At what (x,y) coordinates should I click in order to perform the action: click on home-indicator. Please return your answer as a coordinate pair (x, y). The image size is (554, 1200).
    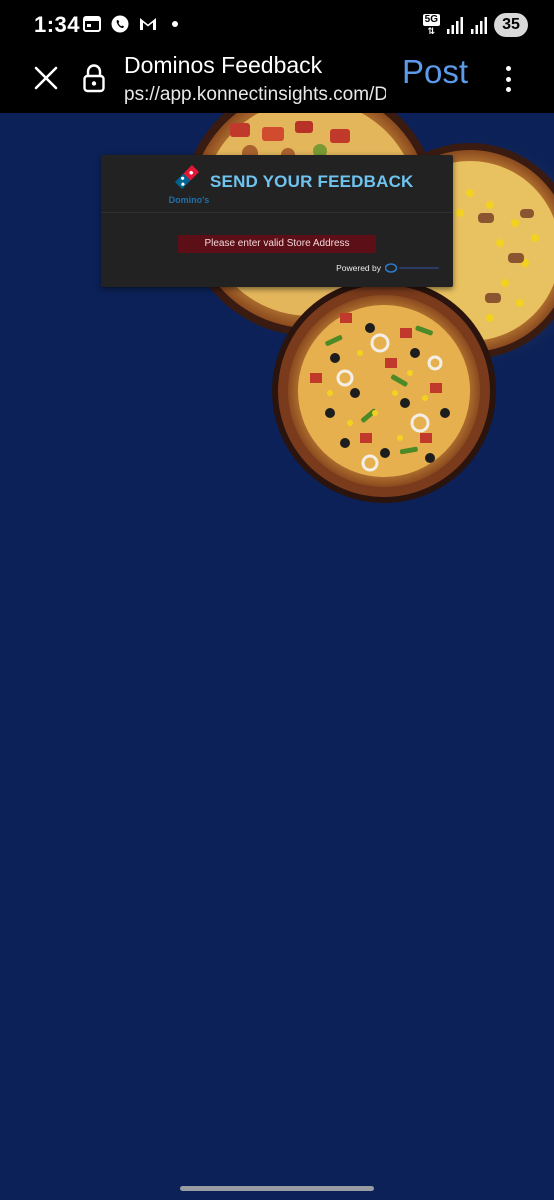
    Looking at the image, I should click on (277, 1188).